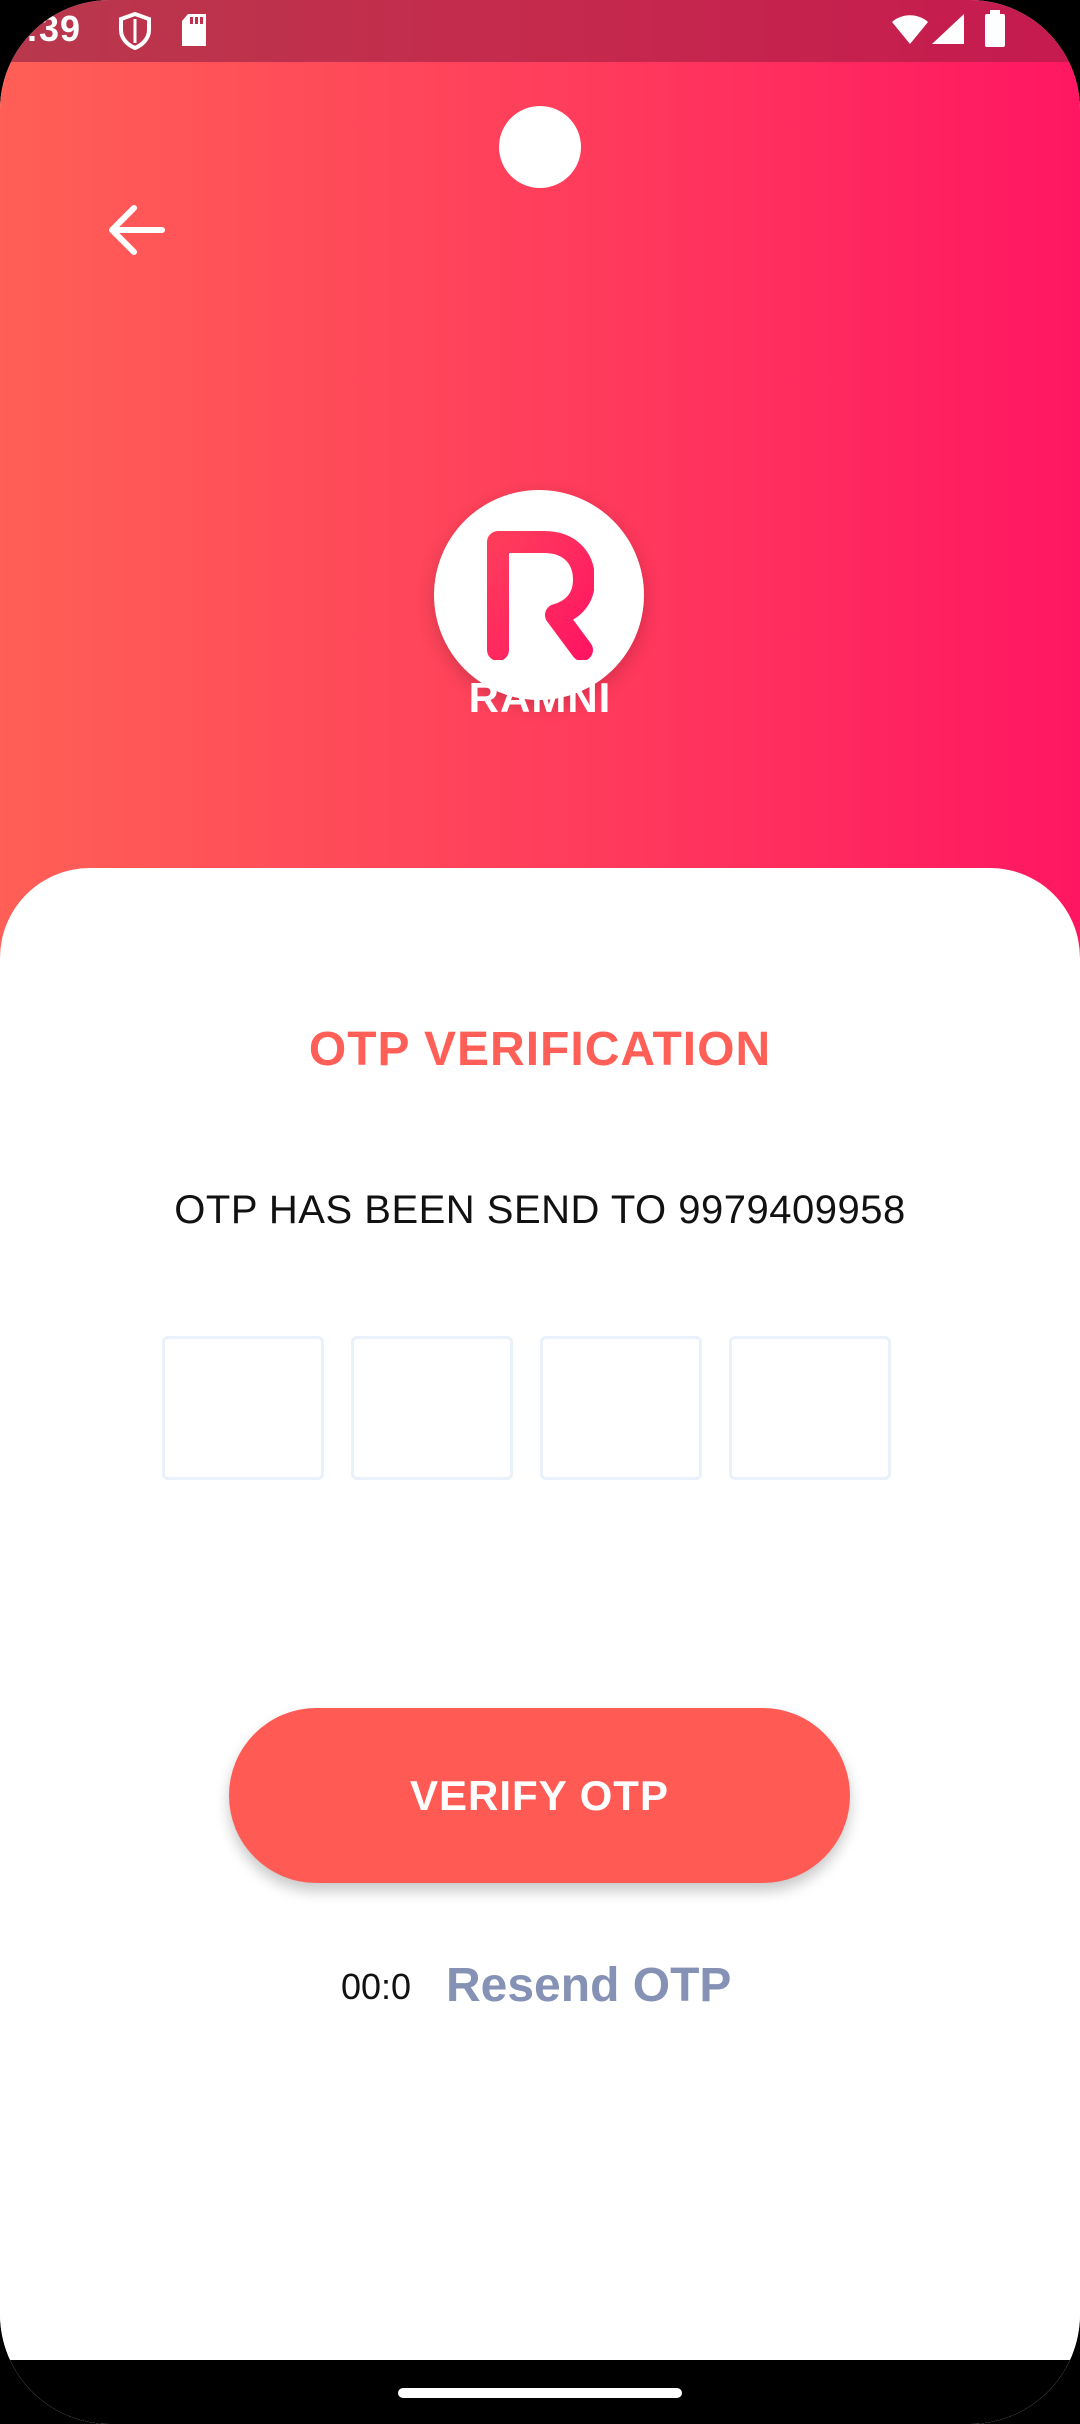 This screenshot has height=2424, width=1080. I want to click on otp-description: OTP HAS BEEN SEND TO 9979409958, so click(540, 1210).